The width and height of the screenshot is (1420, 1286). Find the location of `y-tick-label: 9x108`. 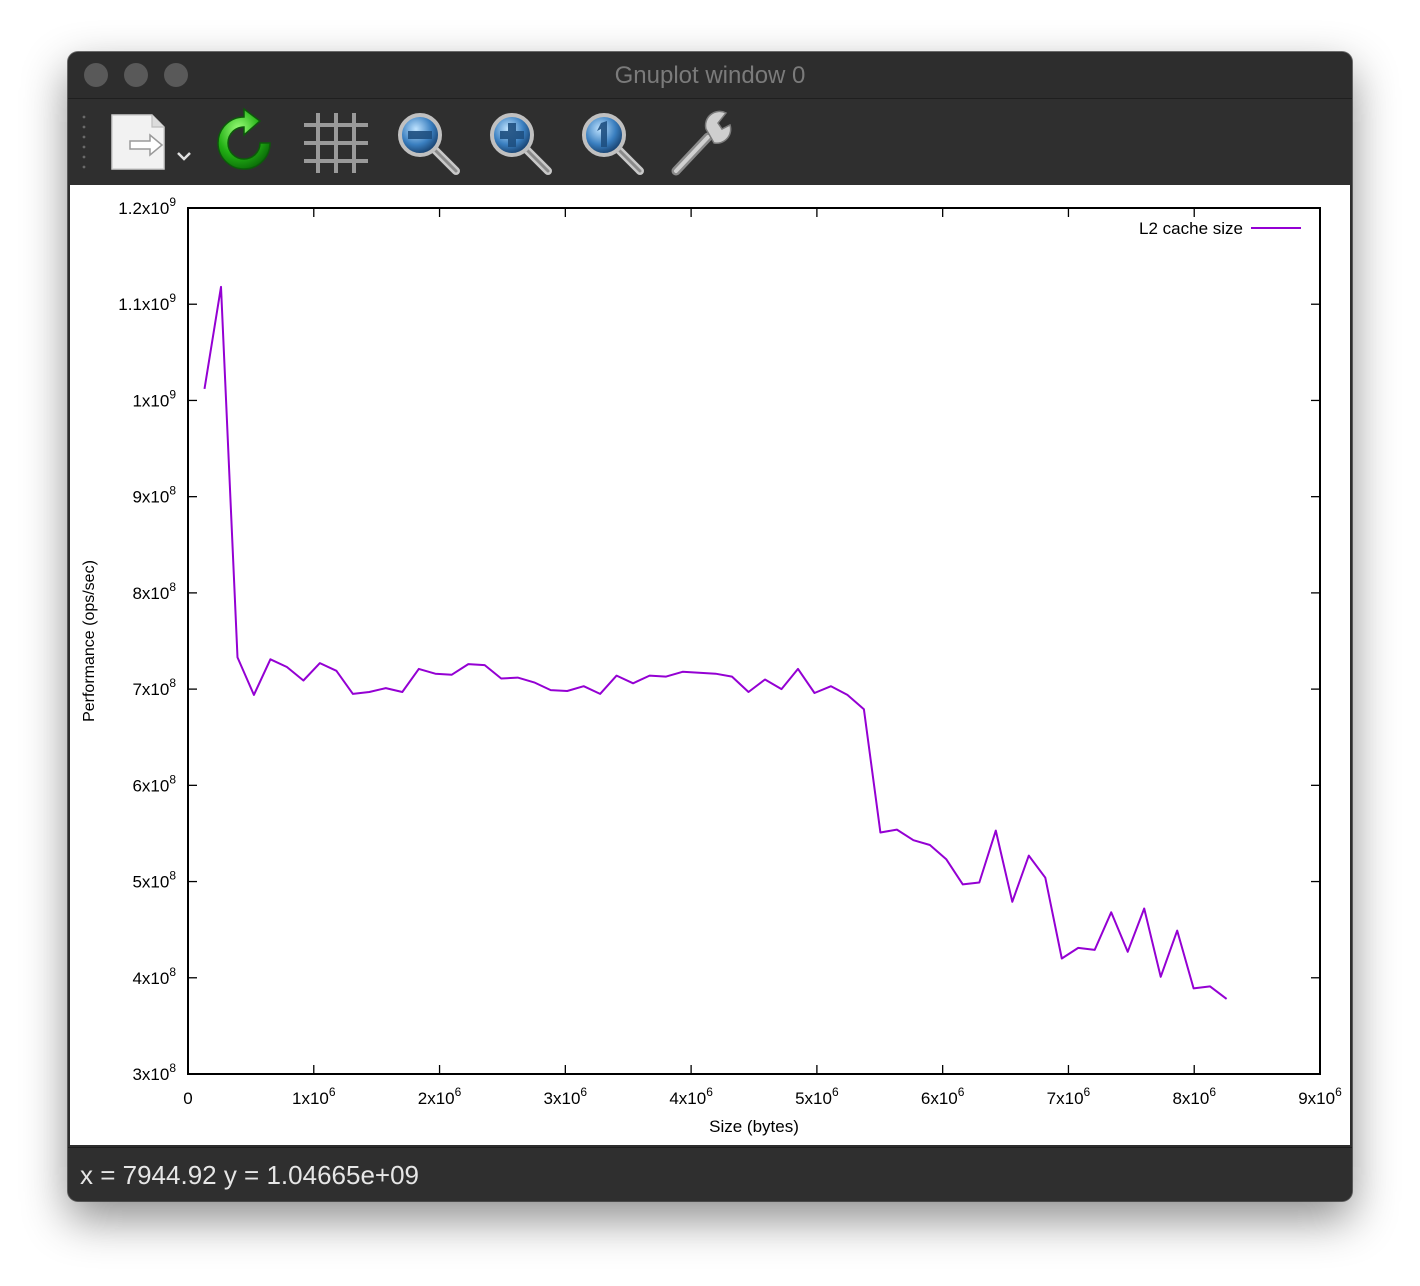

y-tick-label: 9x108 is located at coordinates (154, 495).